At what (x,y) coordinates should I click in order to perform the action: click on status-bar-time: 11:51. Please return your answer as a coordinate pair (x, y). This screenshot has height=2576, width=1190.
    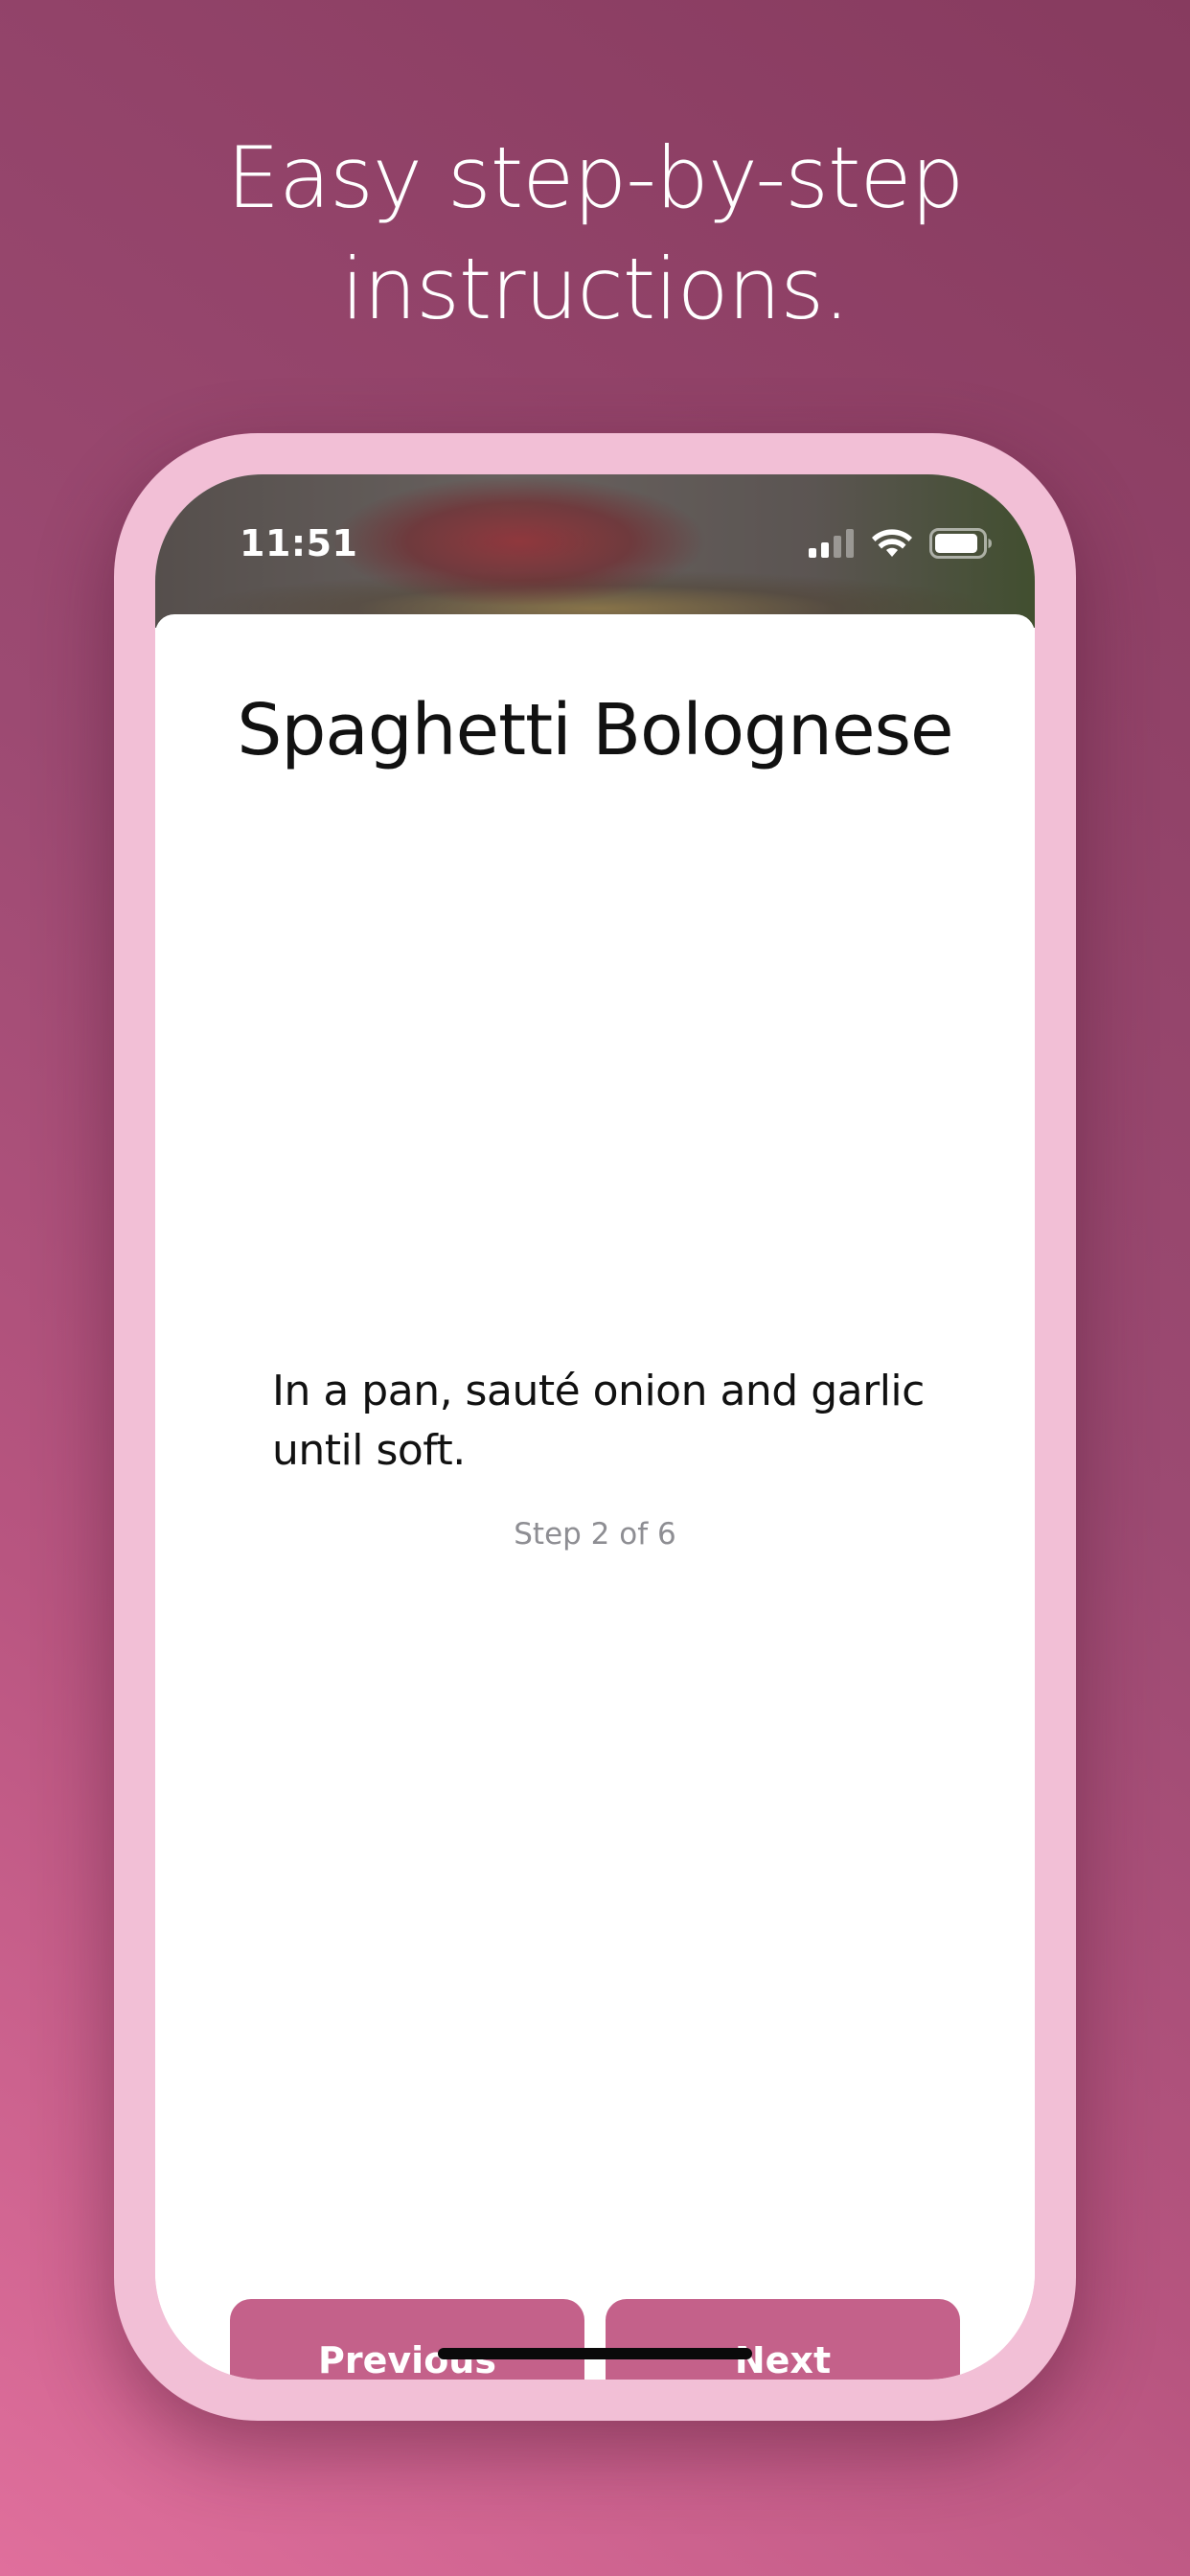
    Looking at the image, I should click on (299, 543).